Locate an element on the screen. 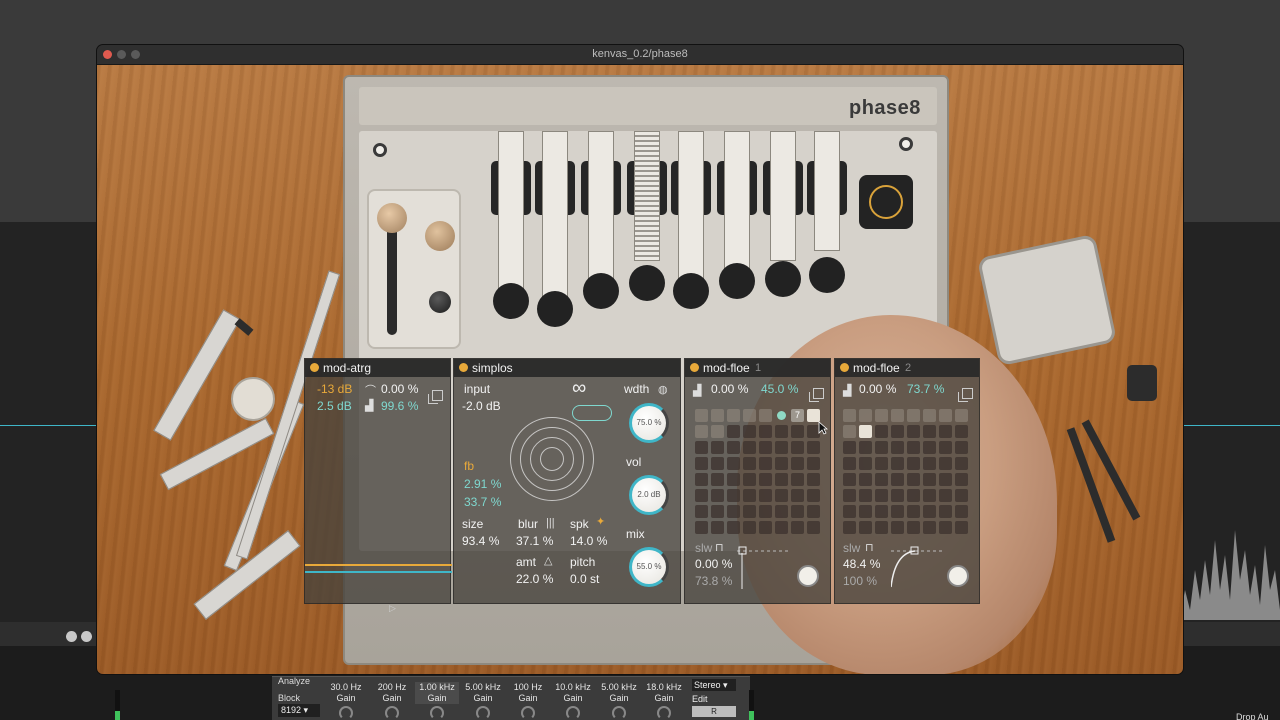  size-value: 93.4 % is located at coordinates (480, 541).